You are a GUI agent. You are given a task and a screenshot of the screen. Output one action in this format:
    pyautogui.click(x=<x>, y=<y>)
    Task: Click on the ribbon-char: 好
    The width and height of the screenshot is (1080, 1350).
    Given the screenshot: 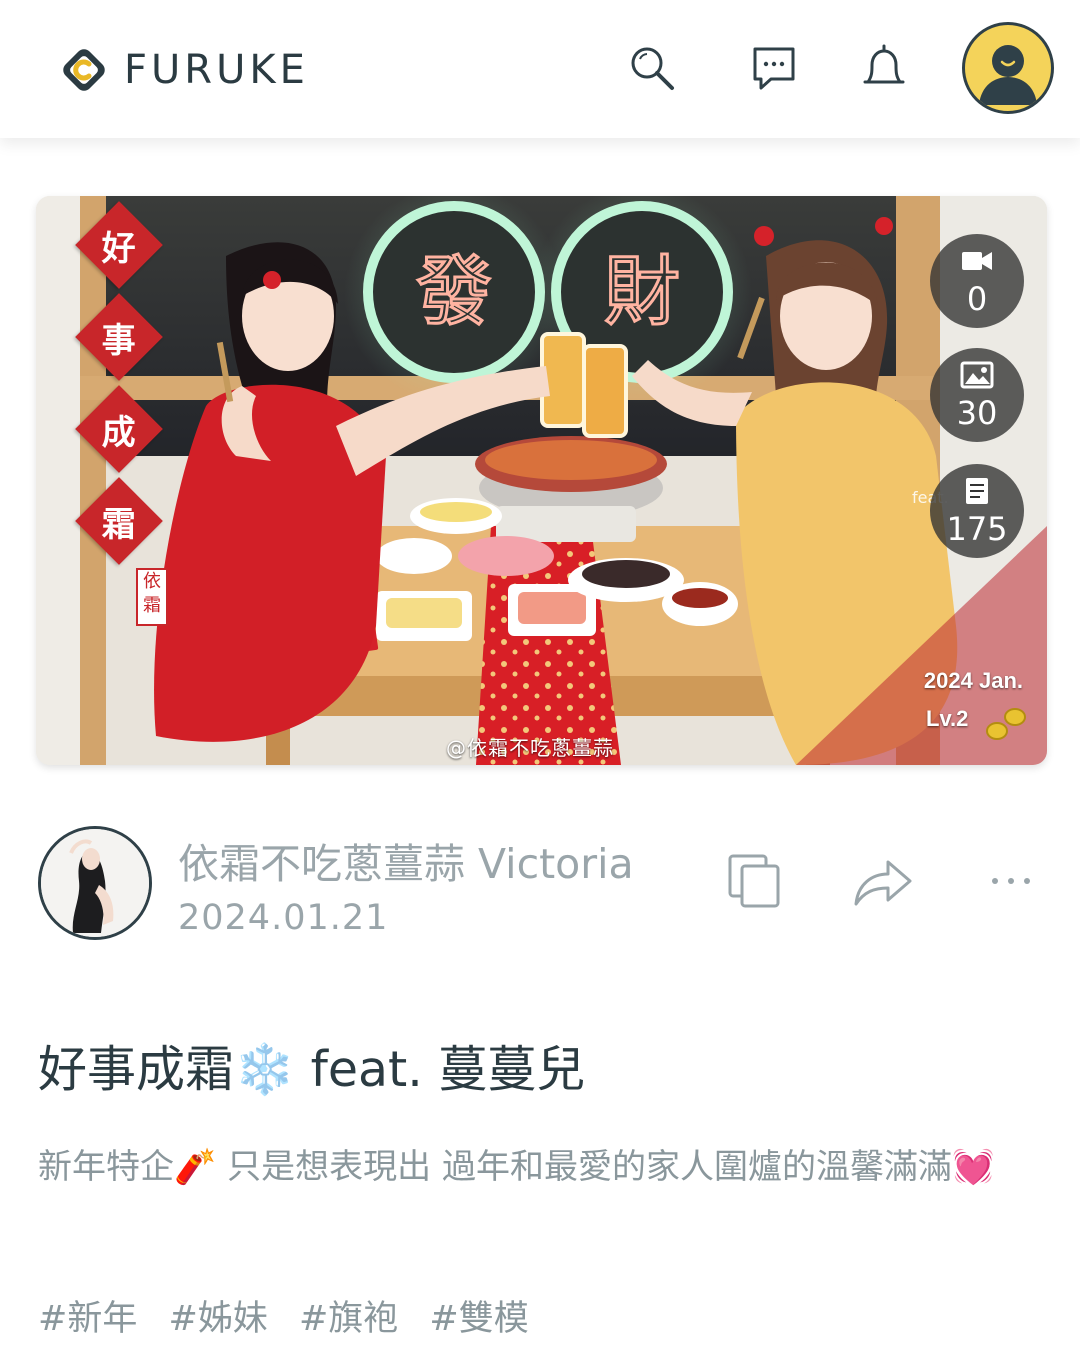 What is the action you would take?
    pyautogui.click(x=119, y=245)
    